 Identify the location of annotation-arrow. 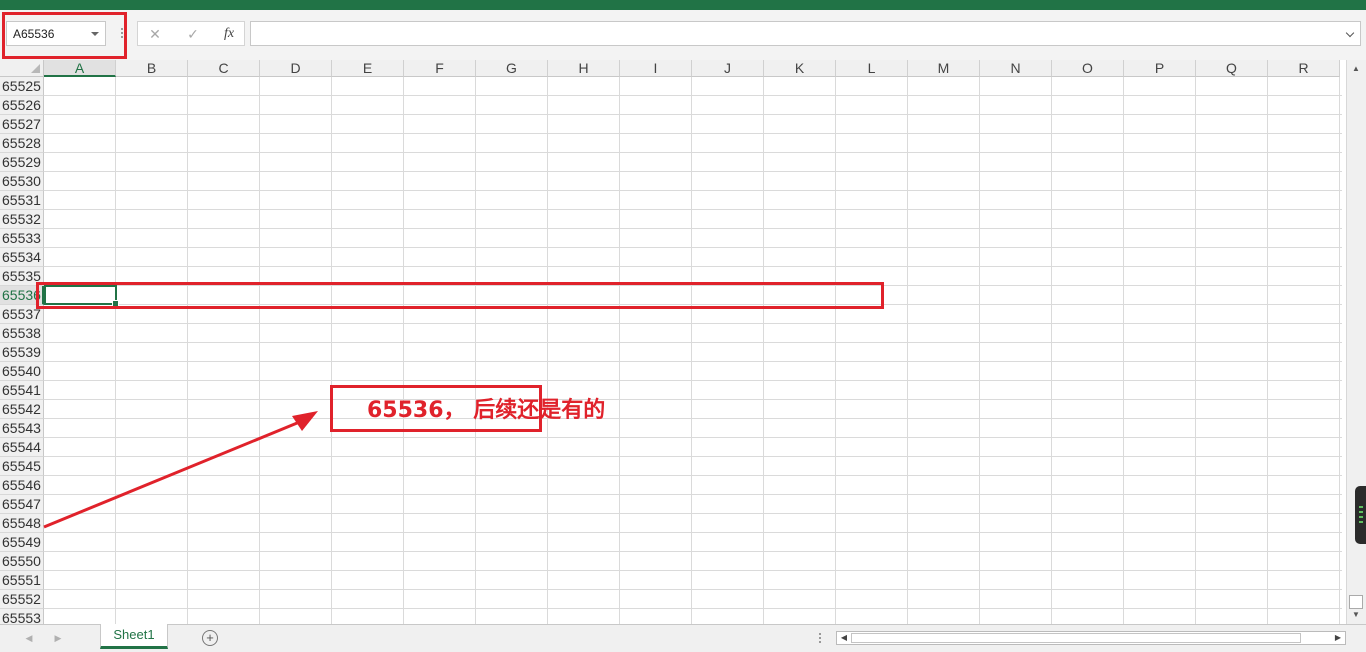
(180, 470).